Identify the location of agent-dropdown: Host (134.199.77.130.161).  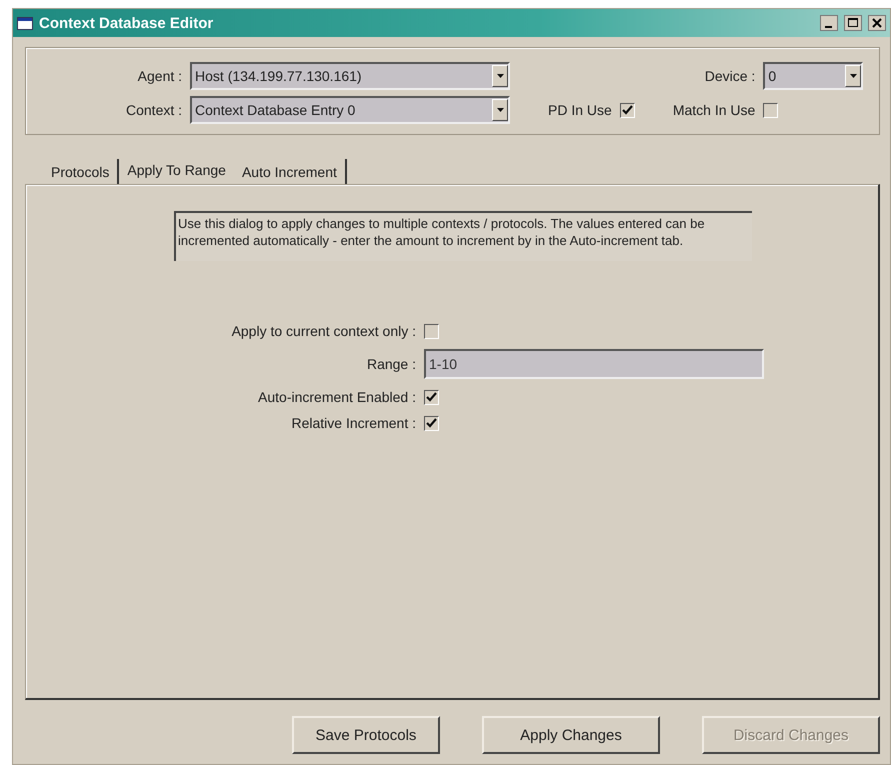
(350, 76).